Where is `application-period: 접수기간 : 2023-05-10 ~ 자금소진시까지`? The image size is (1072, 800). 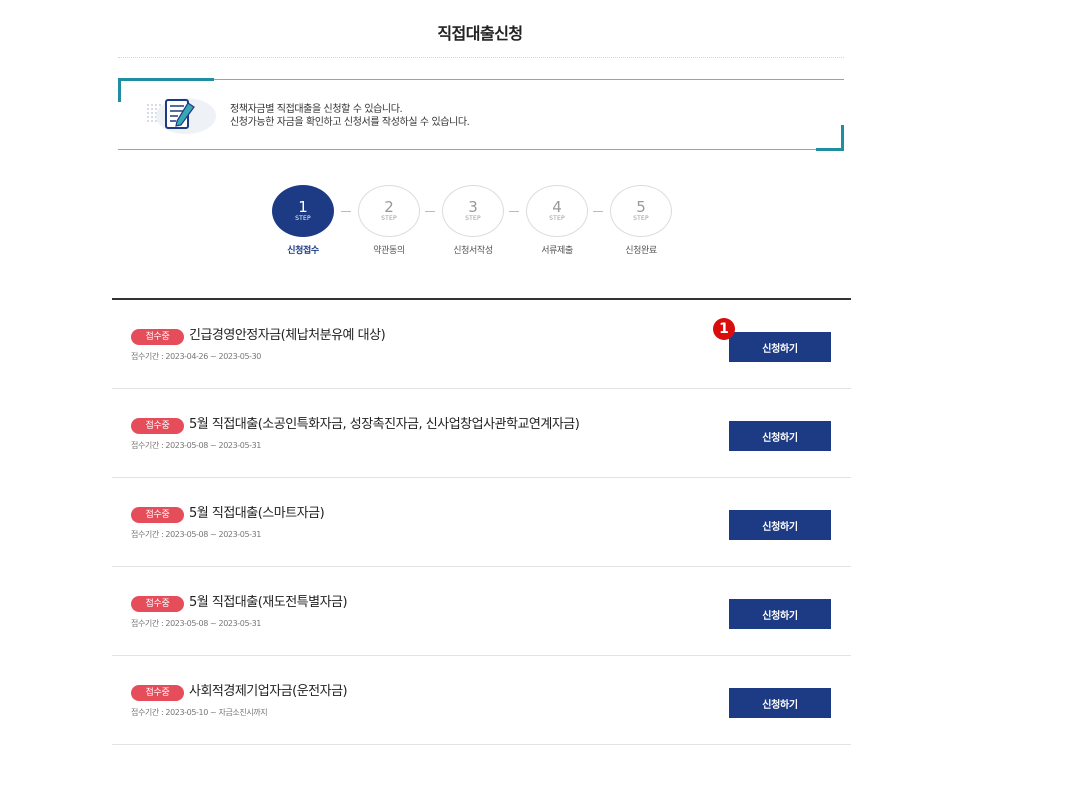 application-period: 접수기간 : 2023-05-10 ~ 자금소진시까지 is located at coordinates (199, 712).